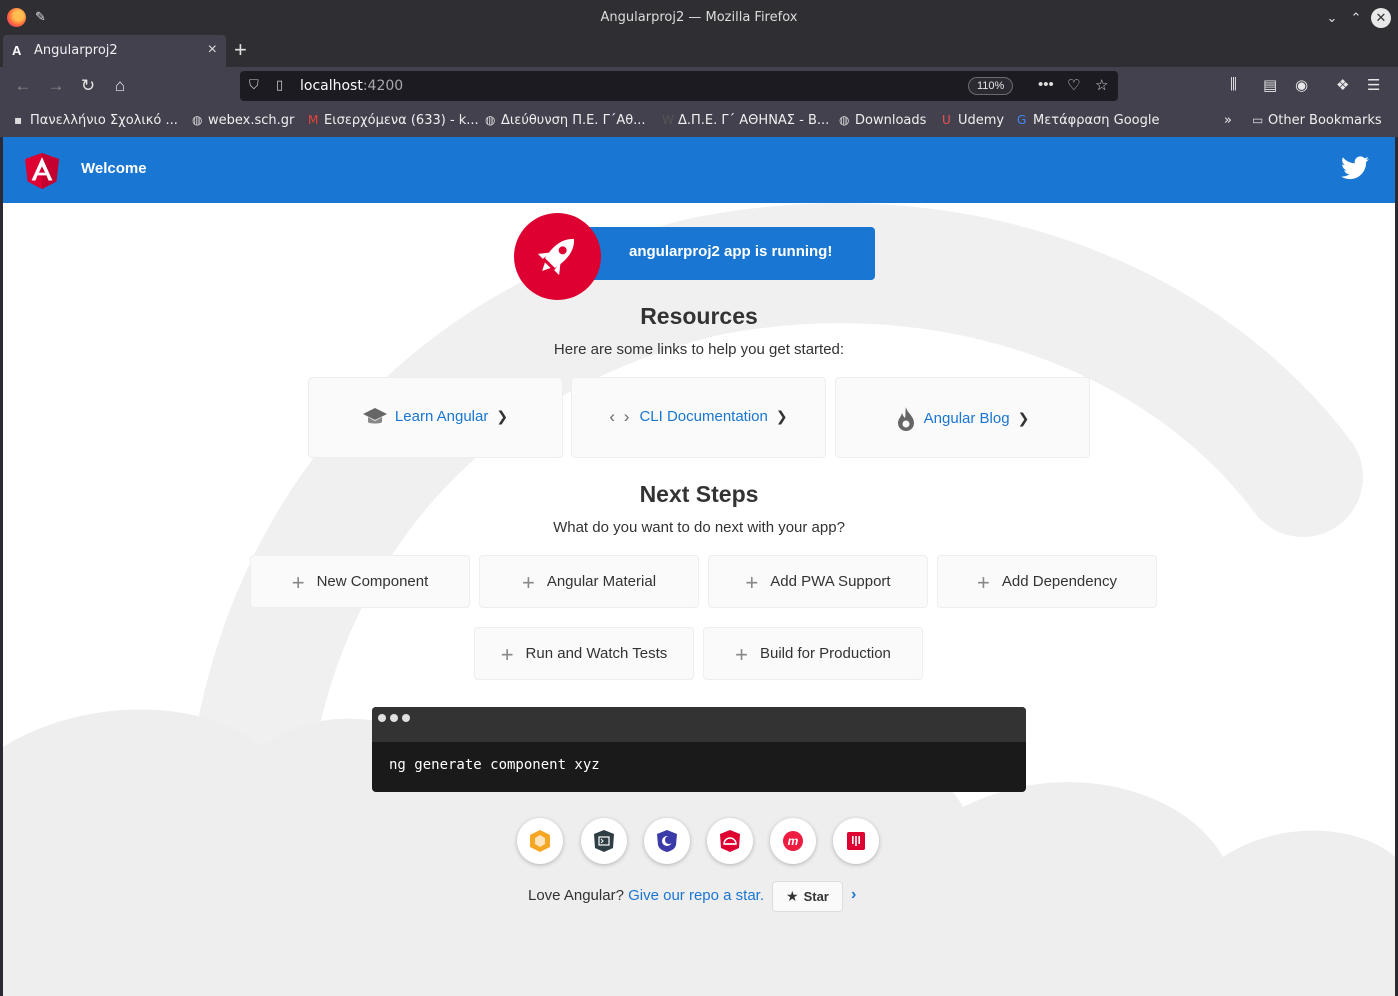 The height and width of the screenshot is (996, 1398). I want to click on window-titlebar: ✎ Angularproj2 — Mozilla Firefox ⌄ ⌃ ✕, so click(699, 17).